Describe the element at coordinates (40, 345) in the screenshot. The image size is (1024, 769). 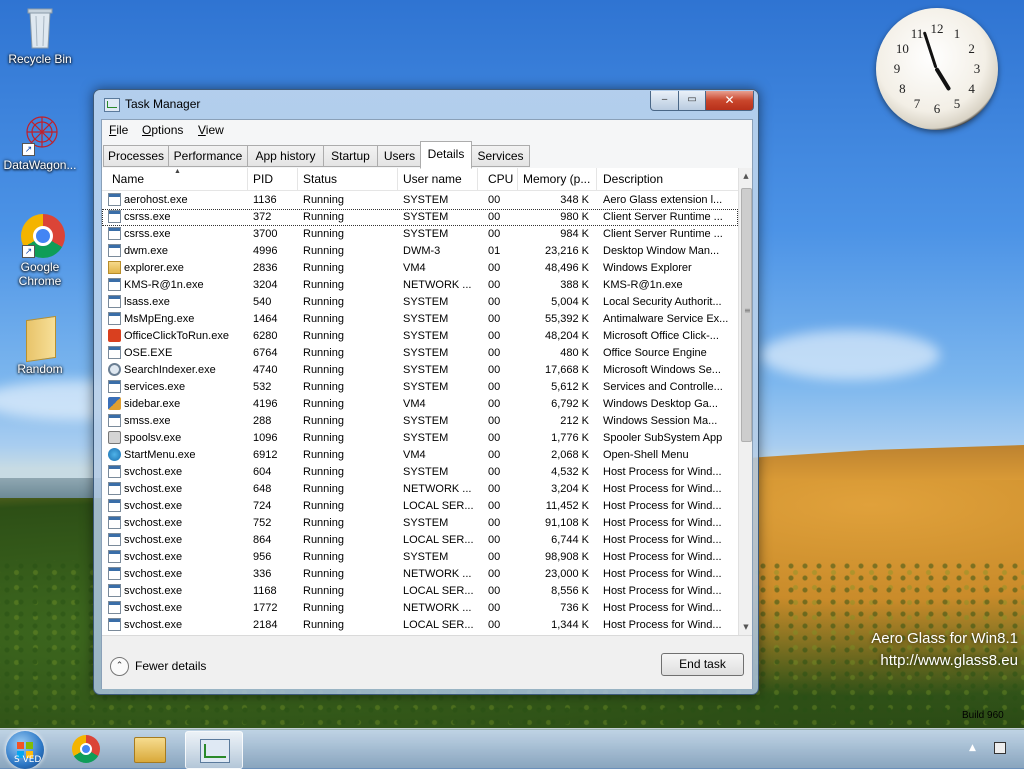
I see `desktop-icon-random: Random` at that location.